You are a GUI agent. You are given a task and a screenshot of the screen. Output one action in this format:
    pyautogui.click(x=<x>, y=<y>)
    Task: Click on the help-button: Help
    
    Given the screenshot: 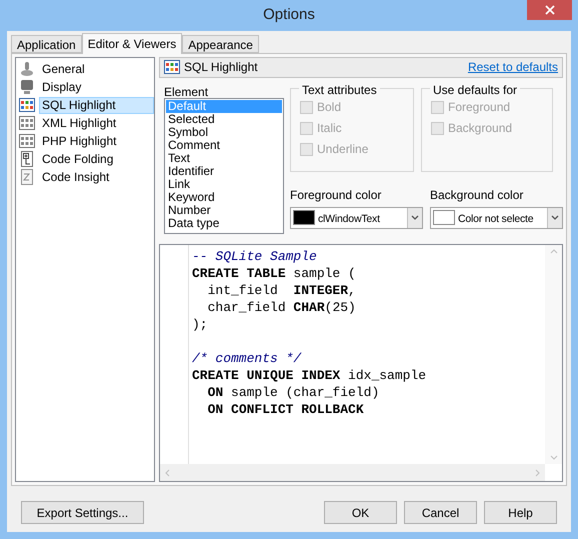 What is the action you would take?
    pyautogui.click(x=520, y=512)
    